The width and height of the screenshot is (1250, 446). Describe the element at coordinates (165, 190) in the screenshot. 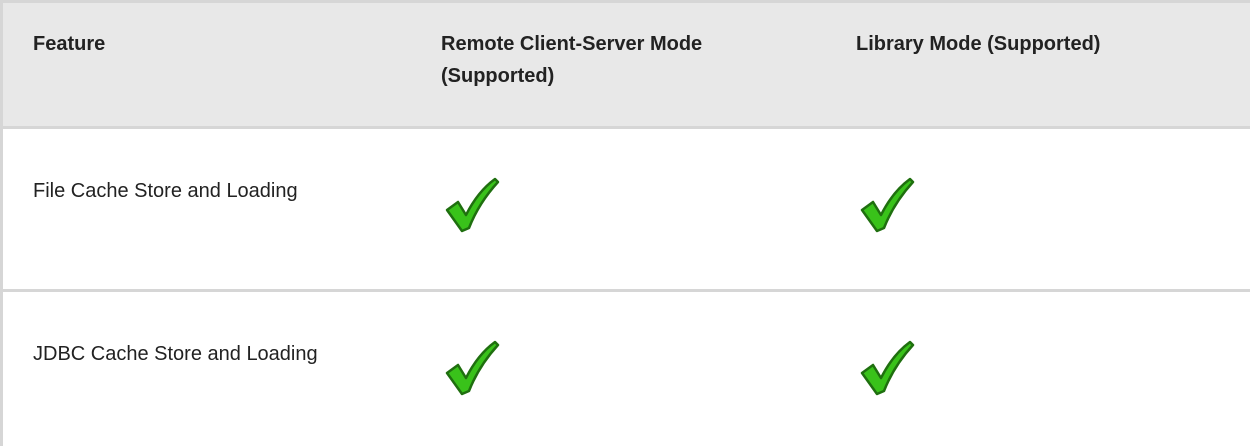

I see `feature-name-cell: File Cache Store and Loading` at that location.